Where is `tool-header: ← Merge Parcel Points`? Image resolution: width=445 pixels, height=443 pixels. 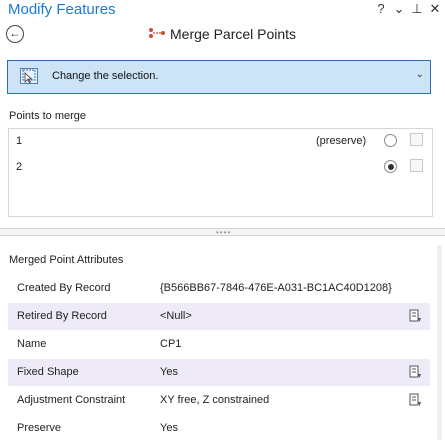
tool-header: ← Merge Parcel Points is located at coordinates (222, 35).